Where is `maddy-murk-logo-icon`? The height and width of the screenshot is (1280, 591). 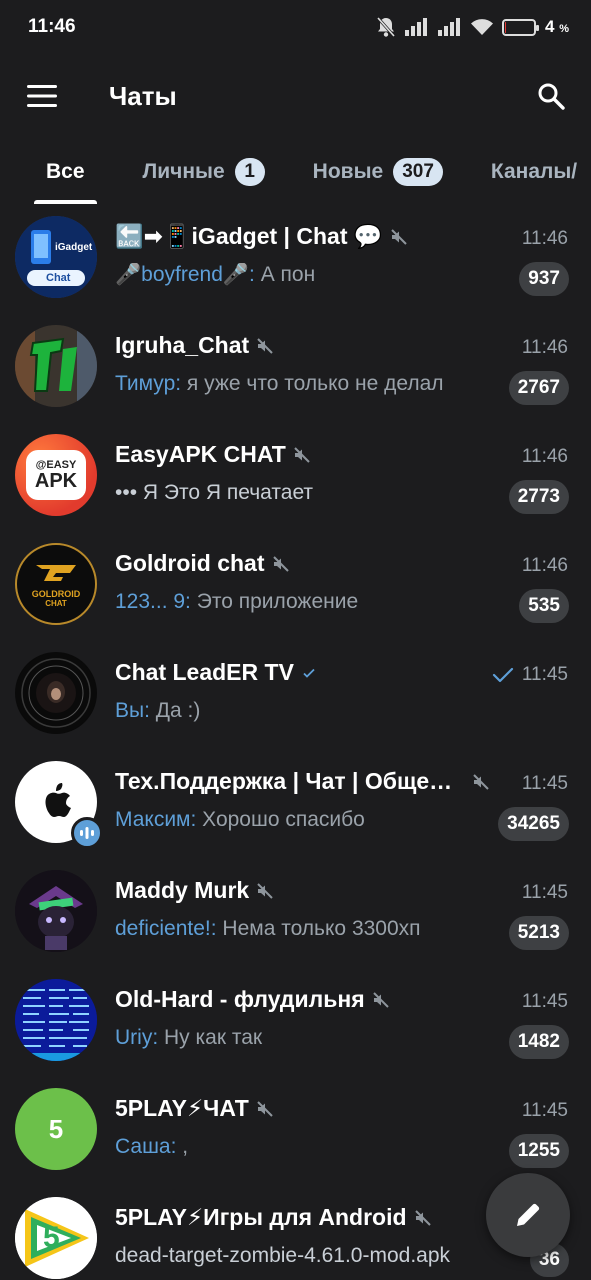
maddy-murk-logo-icon is located at coordinates (56, 911).